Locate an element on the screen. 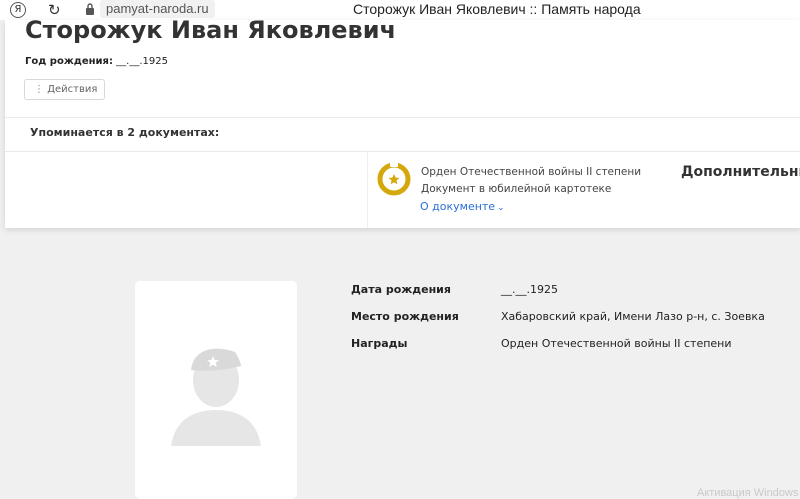  page-tab-title: Сторожук Иван Яковлевич :: Память народа is located at coordinates (497, 9).